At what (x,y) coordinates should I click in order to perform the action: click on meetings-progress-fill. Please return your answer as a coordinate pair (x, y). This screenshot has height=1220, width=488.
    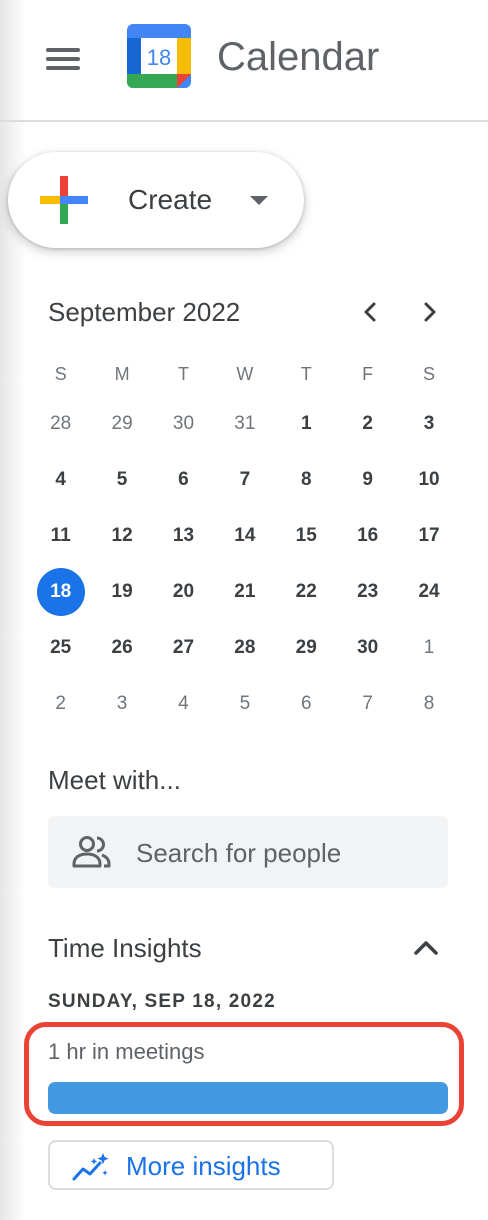
    Looking at the image, I should click on (248, 1098).